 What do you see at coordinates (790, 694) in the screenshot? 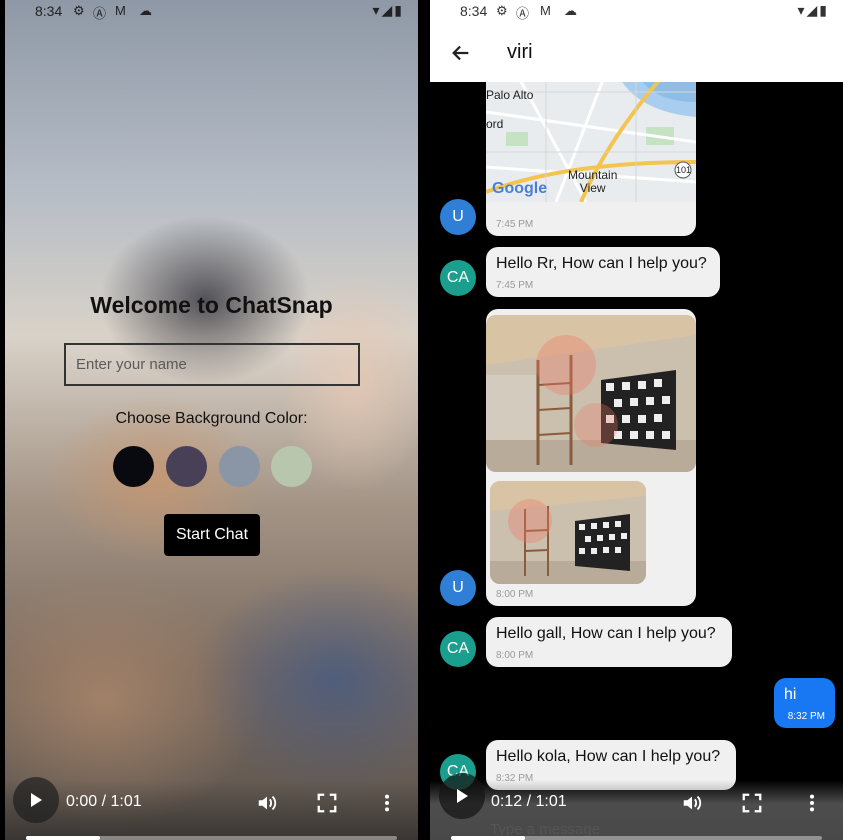
I see `message-text: hi` at bounding box center [790, 694].